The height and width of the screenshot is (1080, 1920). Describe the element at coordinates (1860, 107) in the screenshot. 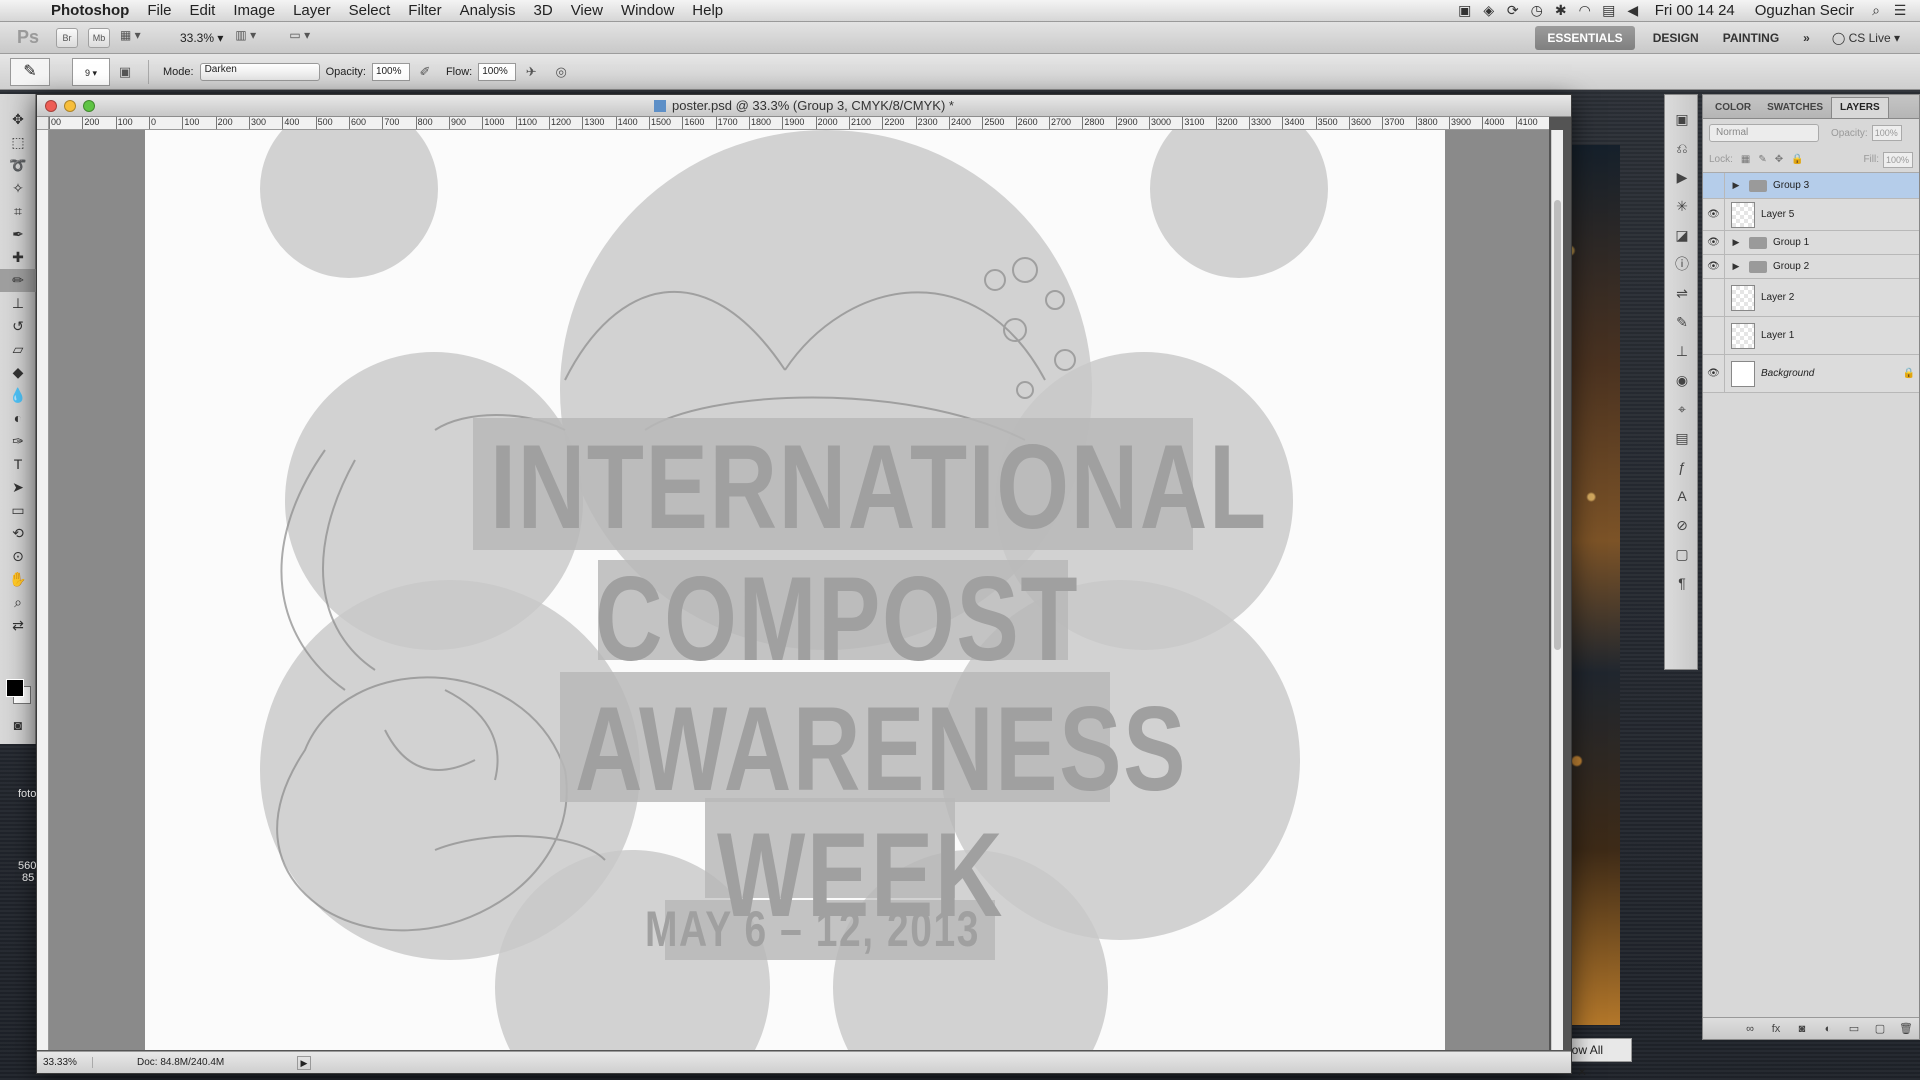

I see `tab-layers: LAYERS` at that location.